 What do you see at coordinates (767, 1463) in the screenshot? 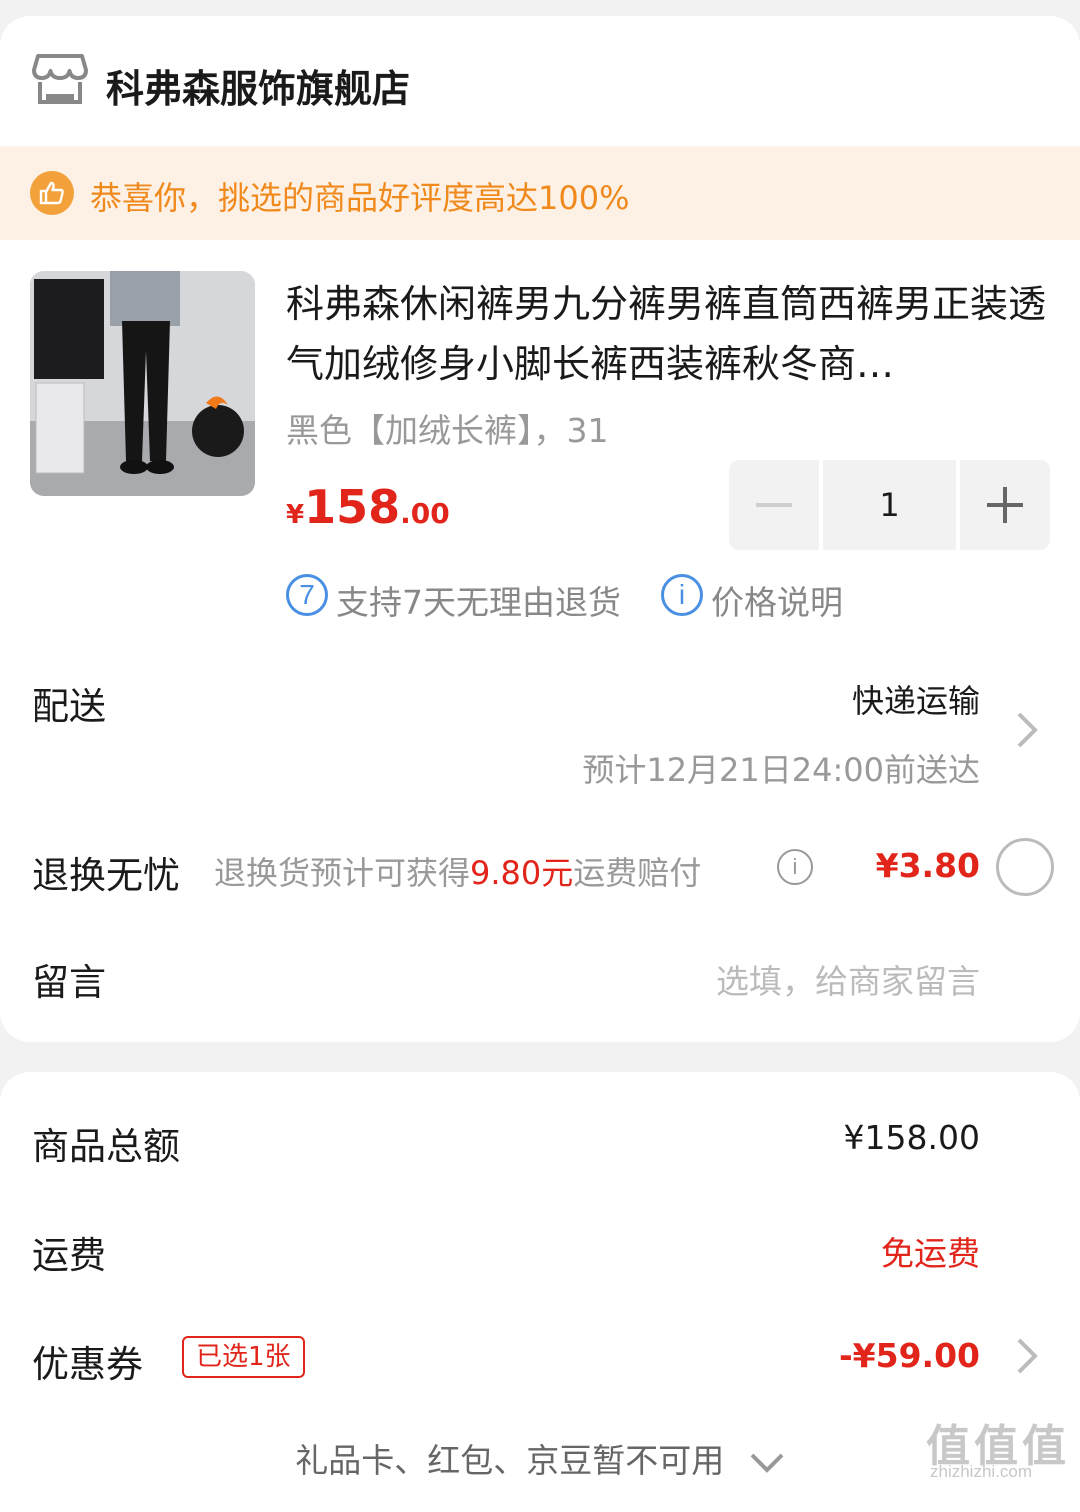
I see `chevron-down-icon` at bounding box center [767, 1463].